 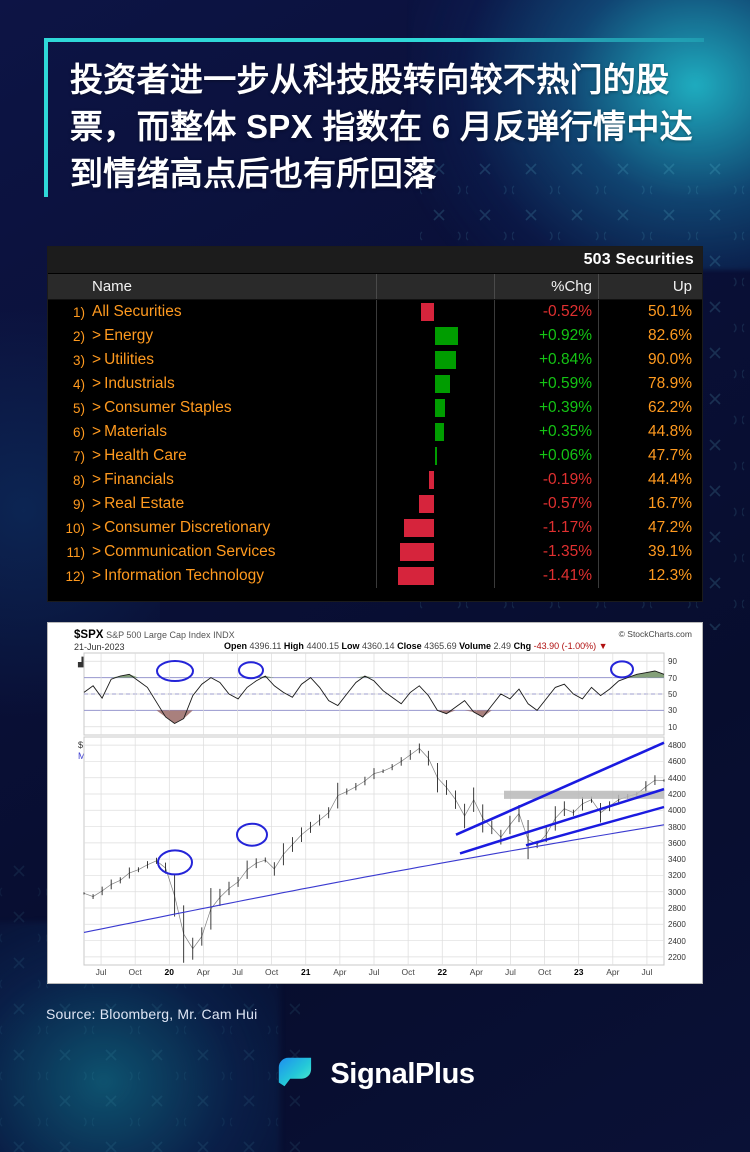 I want to click on row-change-percent: -0.52%, so click(x=546, y=312).